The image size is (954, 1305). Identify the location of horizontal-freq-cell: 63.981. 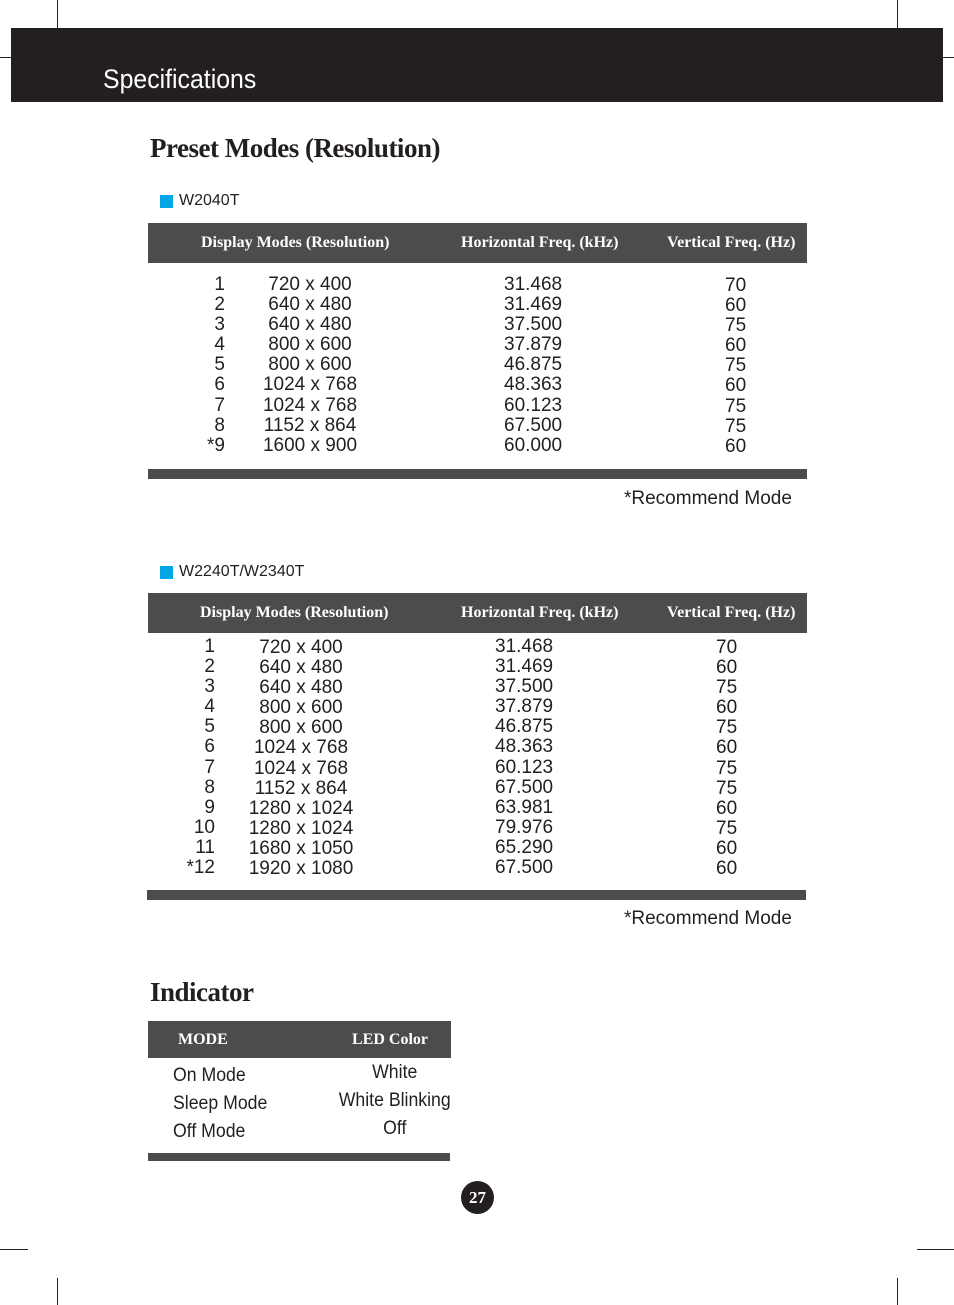
(524, 807).